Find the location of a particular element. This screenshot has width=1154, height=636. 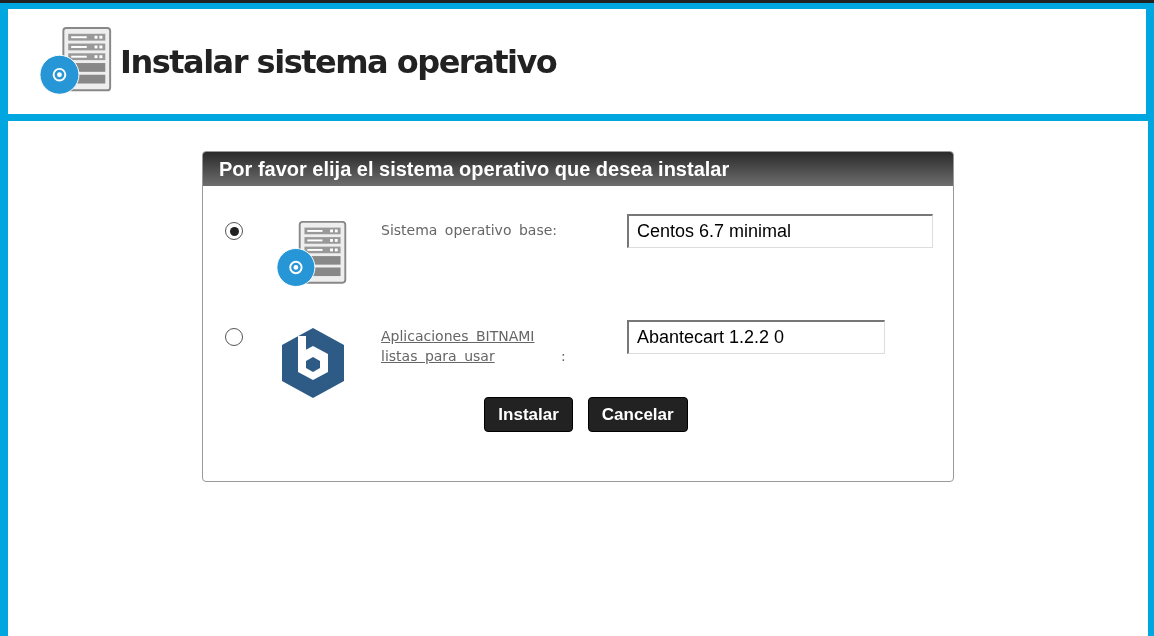

install-button: Instalar is located at coordinates (528, 414).